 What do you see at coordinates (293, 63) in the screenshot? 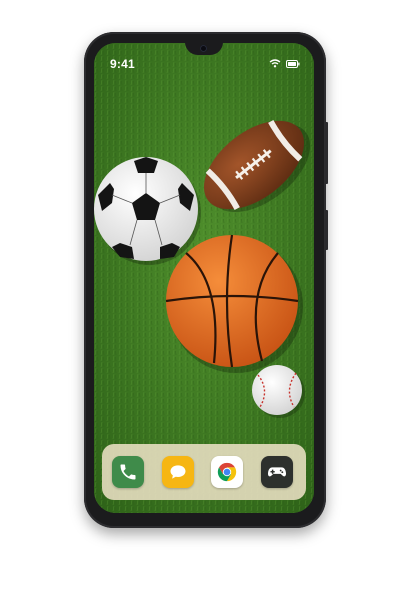
I see `battery-icon` at bounding box center [293, 63].